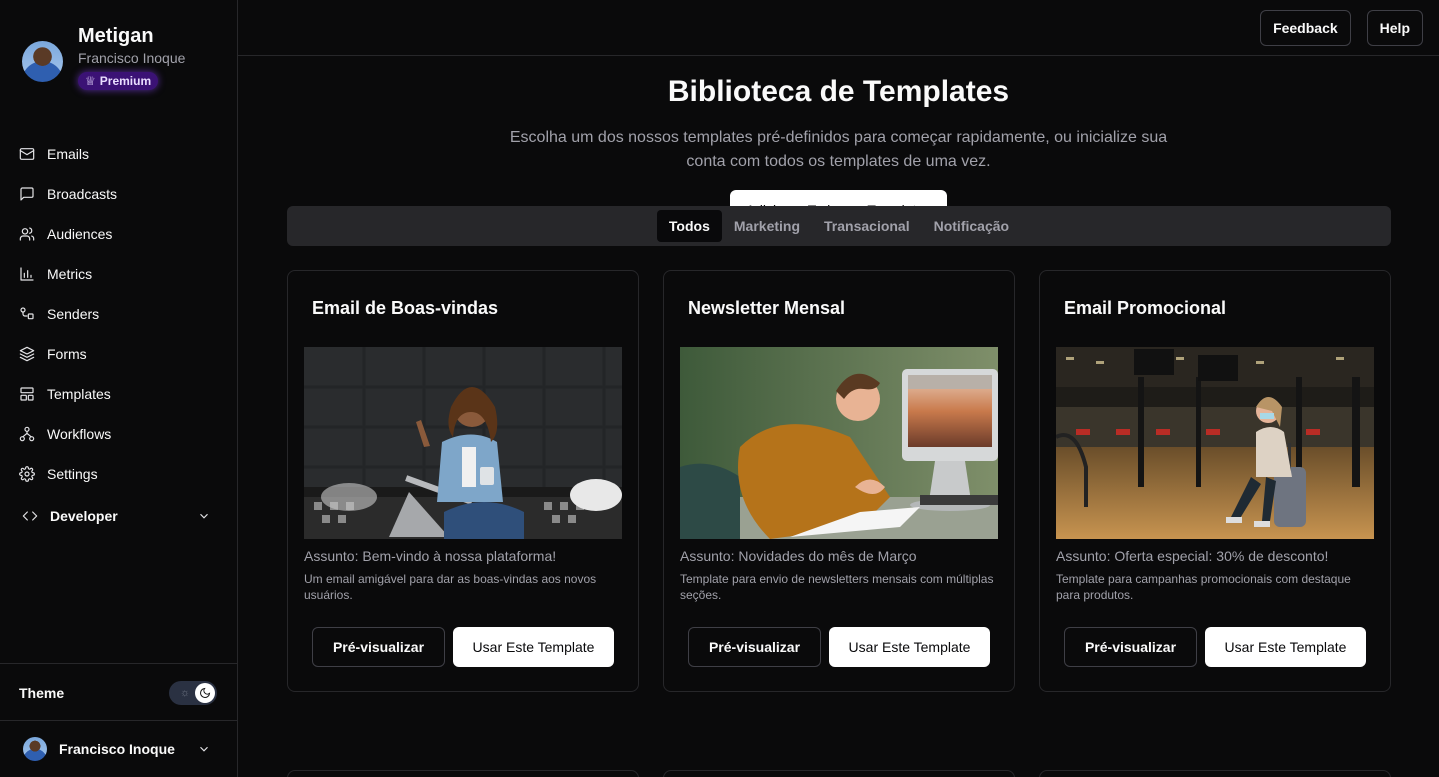 The image size is (1439, 777). What do you see at coordinates (27, 194) in the screenshot?
I see `message-square-icon` at bounding box center [27, 194].